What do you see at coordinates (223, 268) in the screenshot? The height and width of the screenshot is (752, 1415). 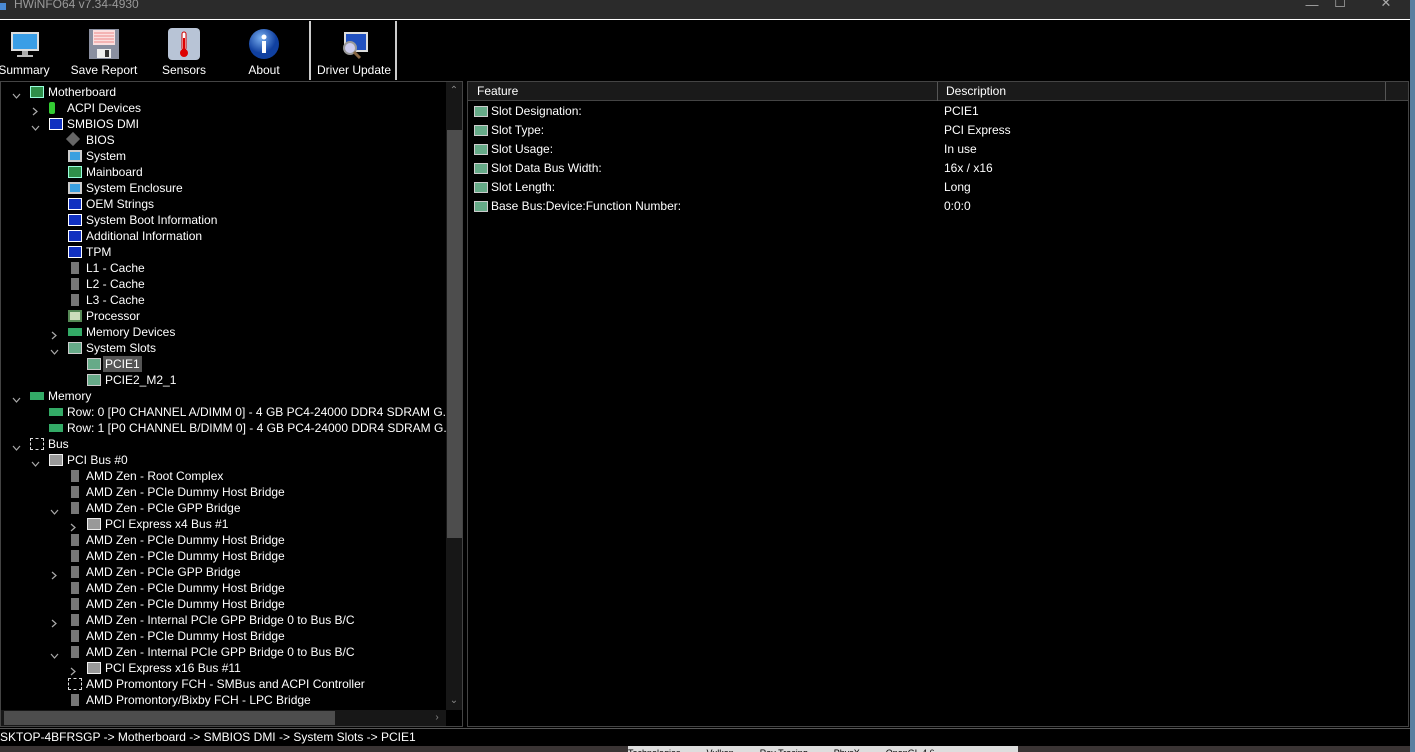 I see `tree-item: L1 - Cache` at bounding box center [223, 268].